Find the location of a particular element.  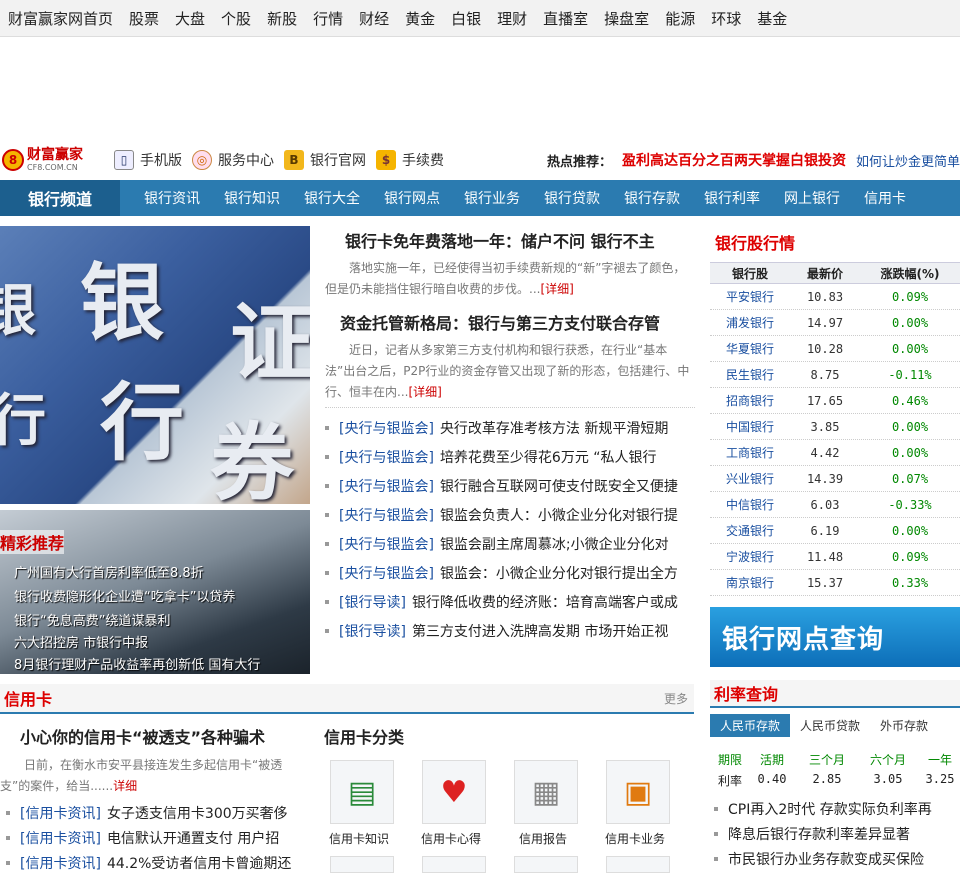

credit-category-label: 信用报告 is located at coordinates (543, 838).